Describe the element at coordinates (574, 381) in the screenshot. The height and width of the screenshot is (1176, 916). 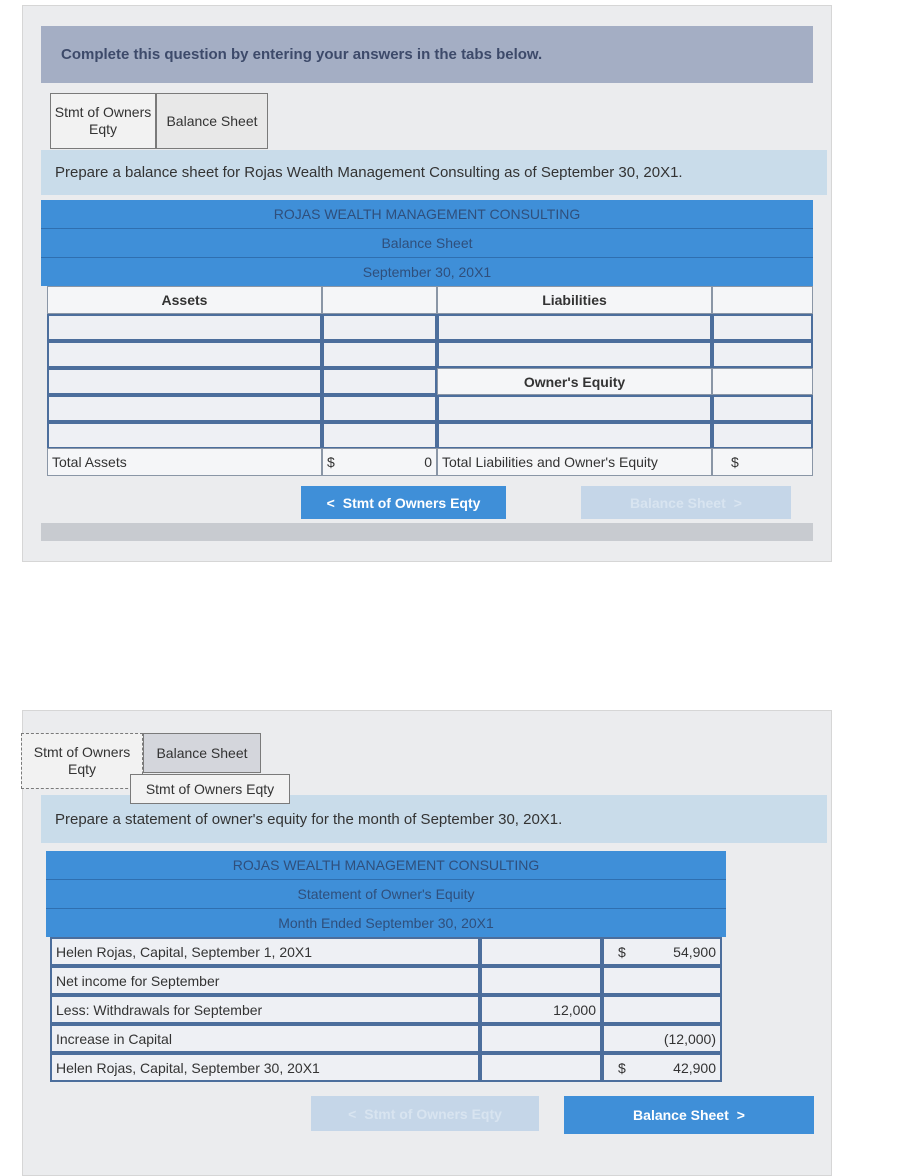
I see `owners-equity-header: Owner's Equity` at that location.